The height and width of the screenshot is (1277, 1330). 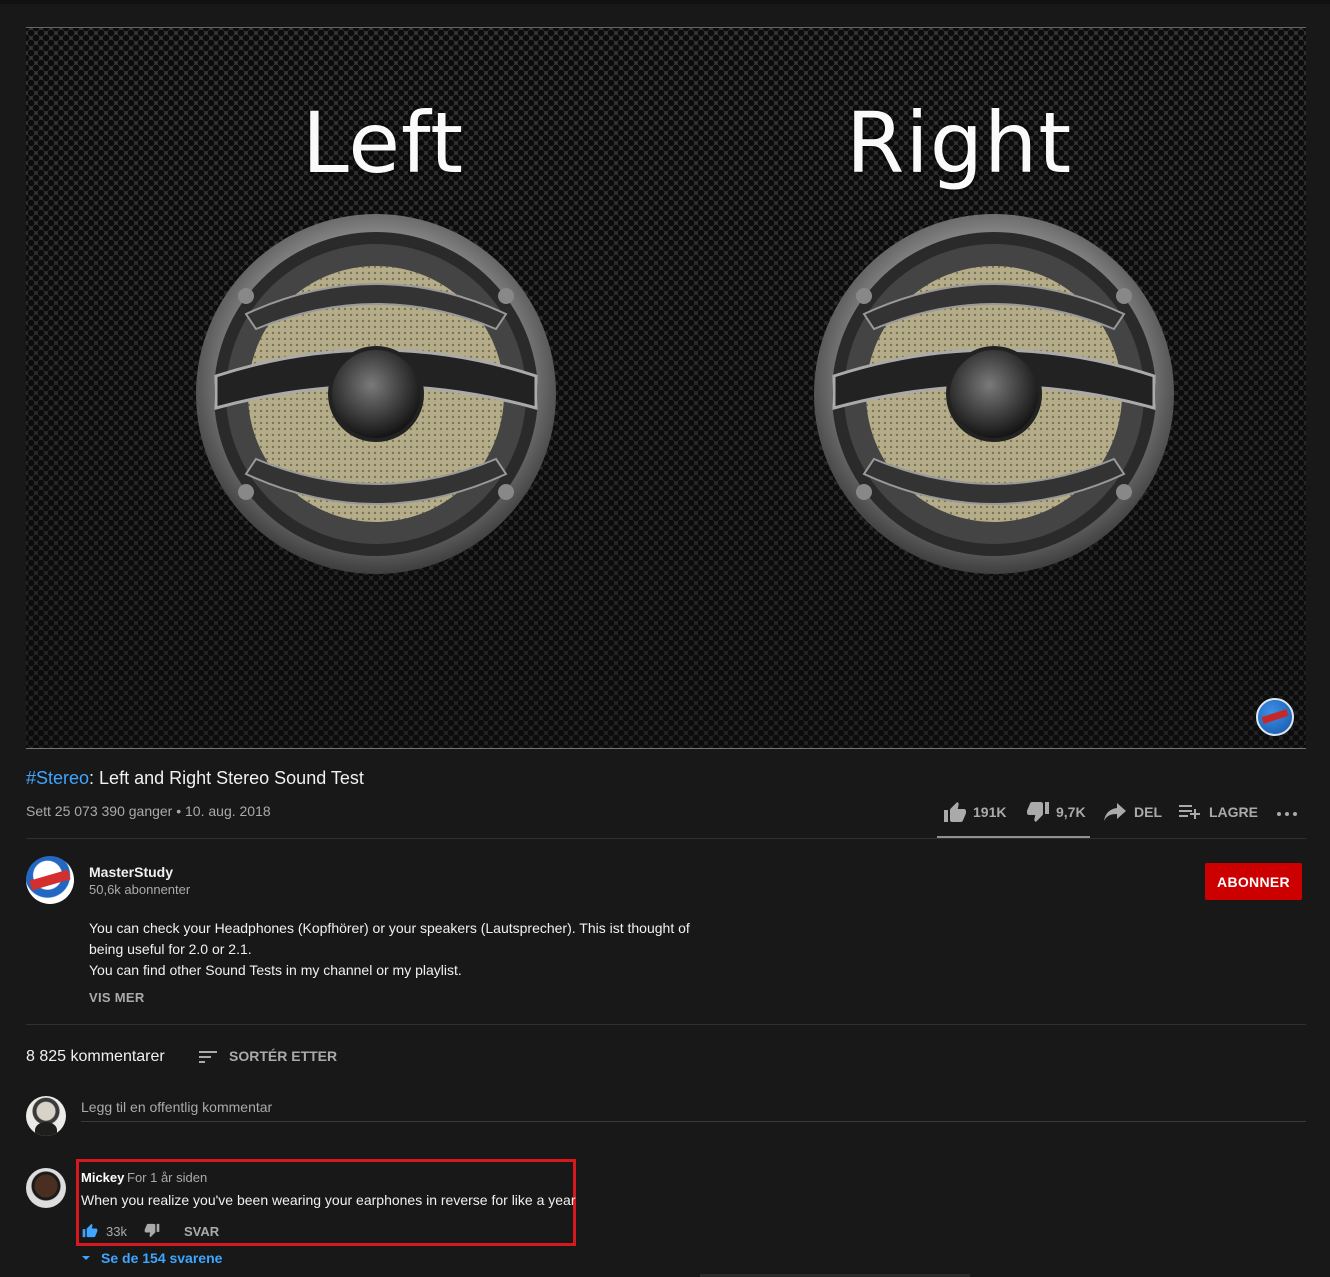 I want to click on save-label: LAGRE, so click(x=1233, y=812).